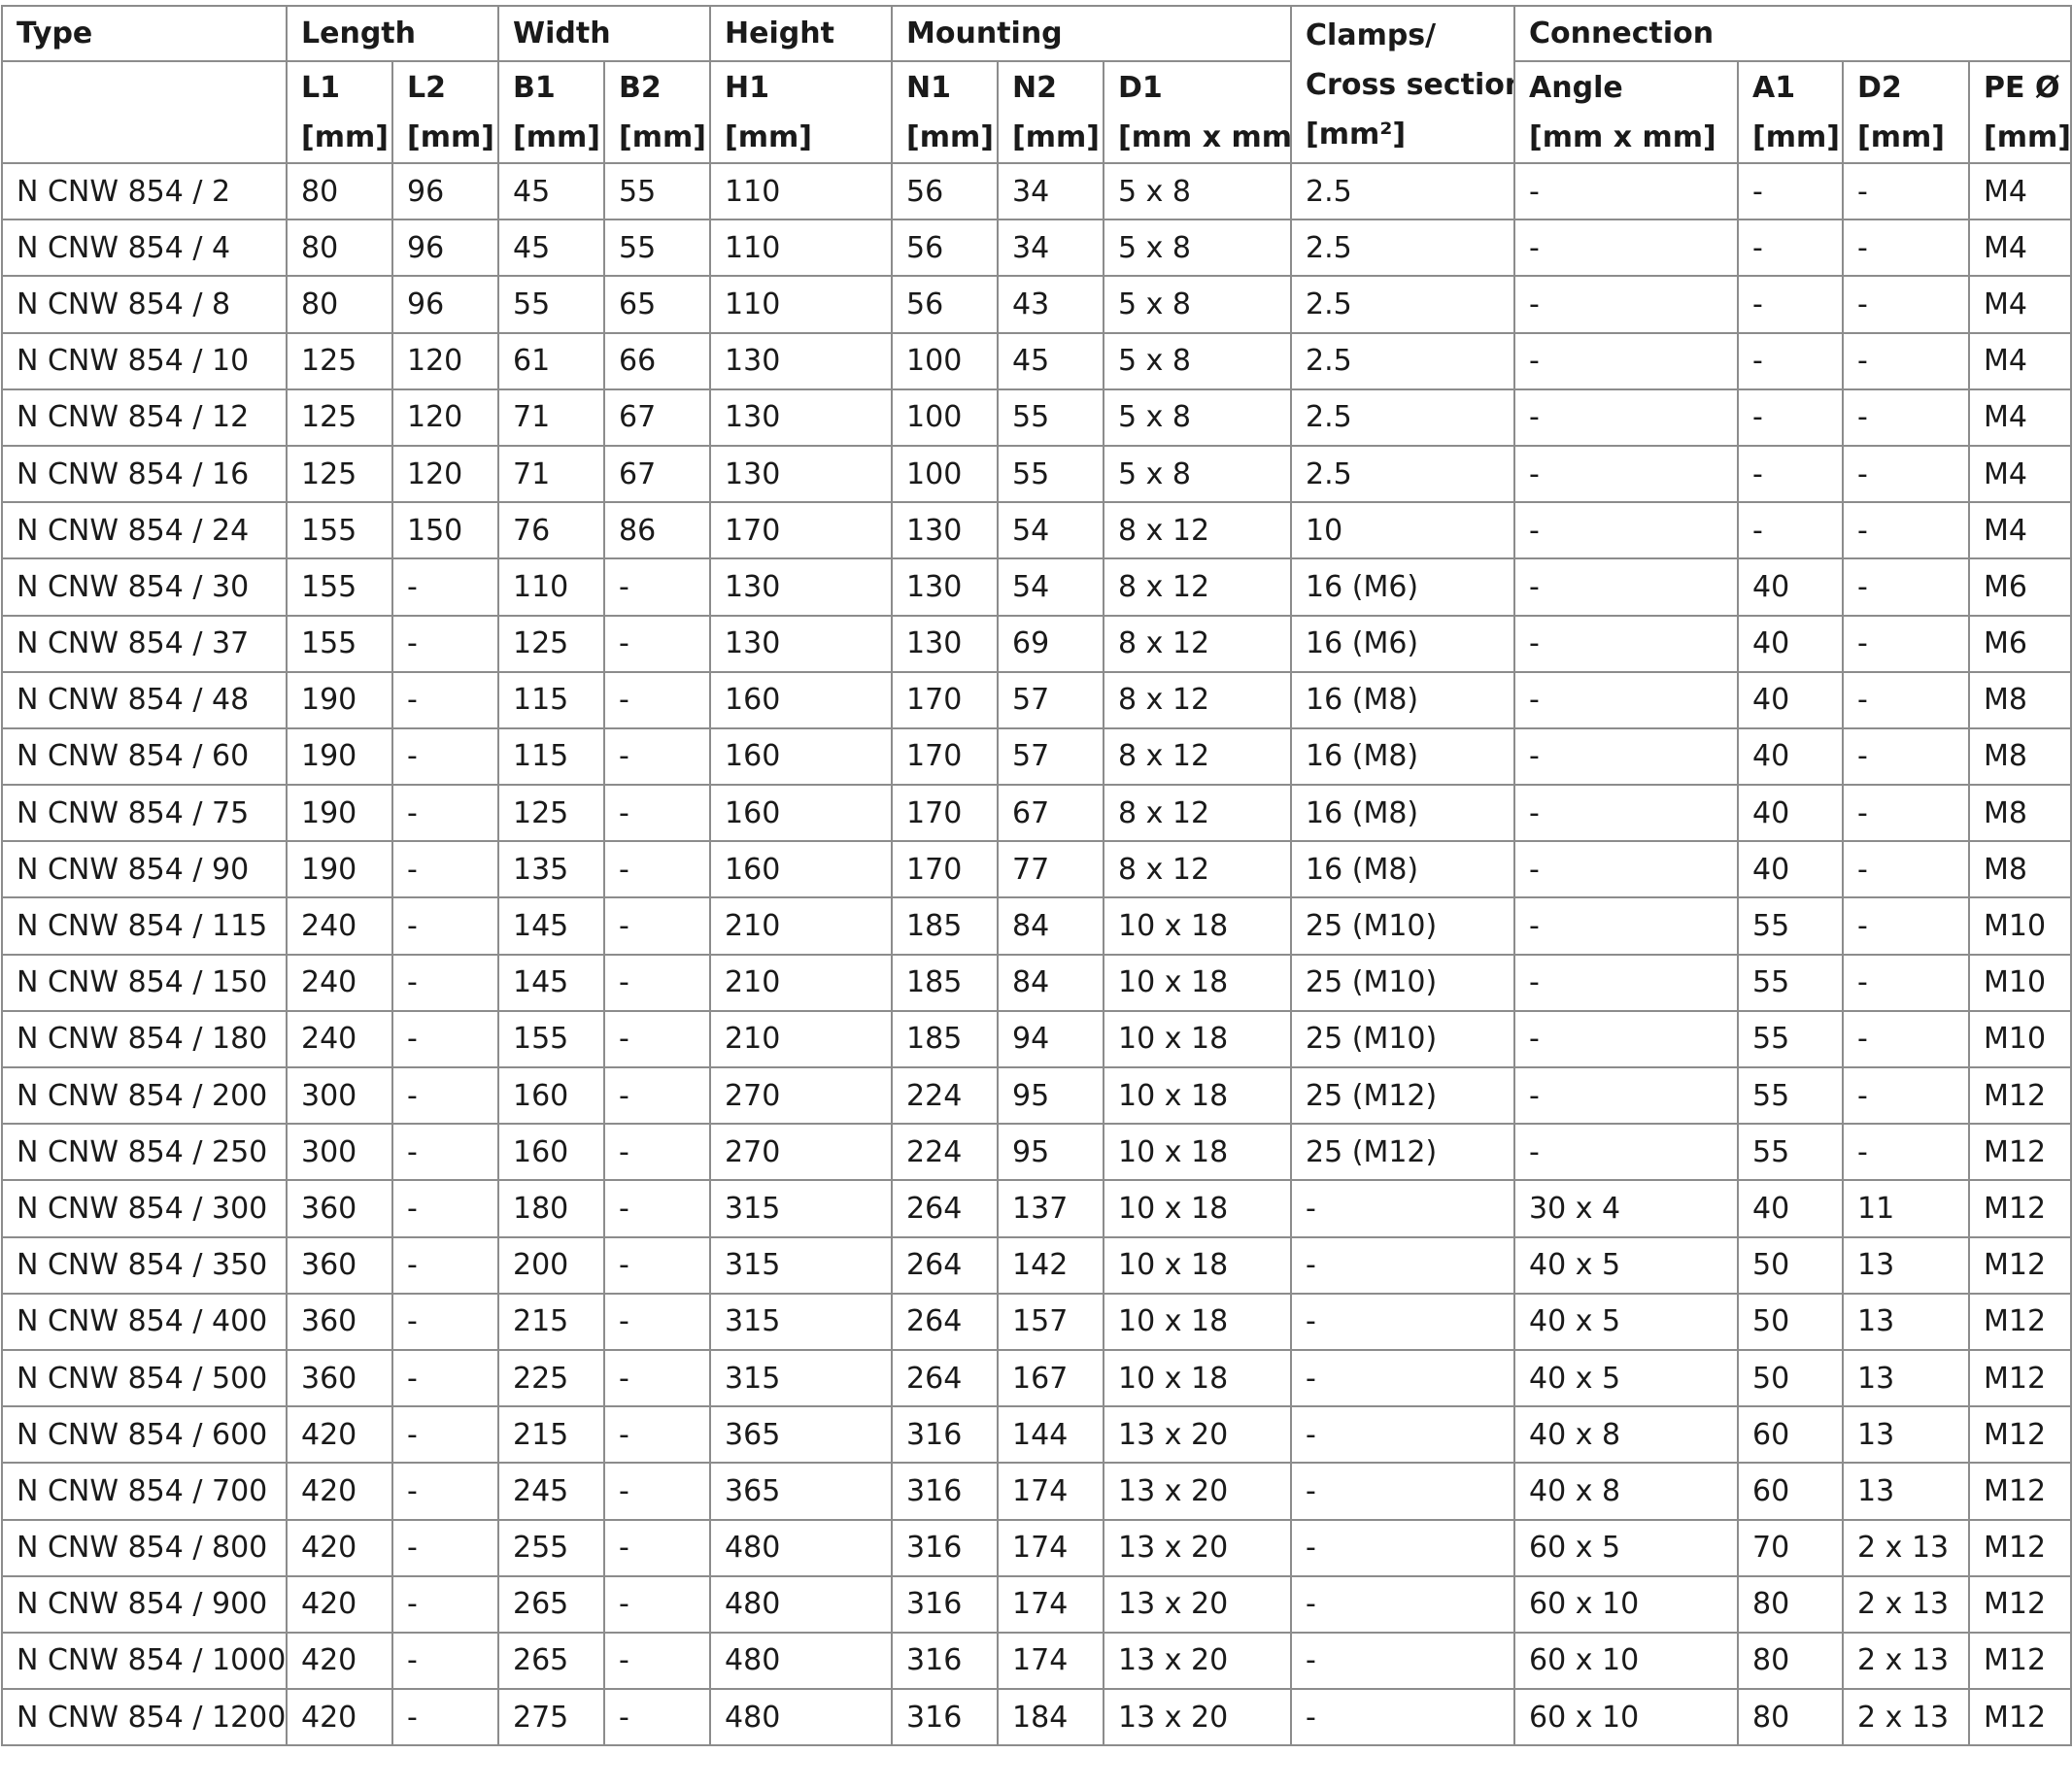  What do you see at coordinates (945, 1039) in the screenshot?
I see `cell-n1: 185` at bounding box center [945, 1039].